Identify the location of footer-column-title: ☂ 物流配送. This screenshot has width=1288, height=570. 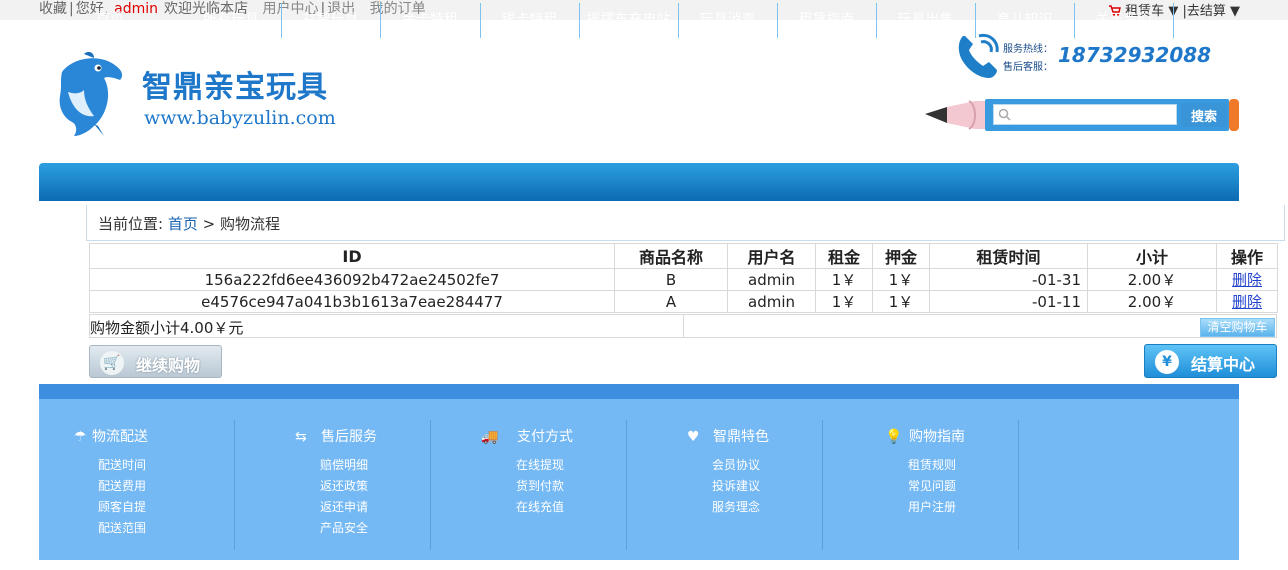
(136, 436).